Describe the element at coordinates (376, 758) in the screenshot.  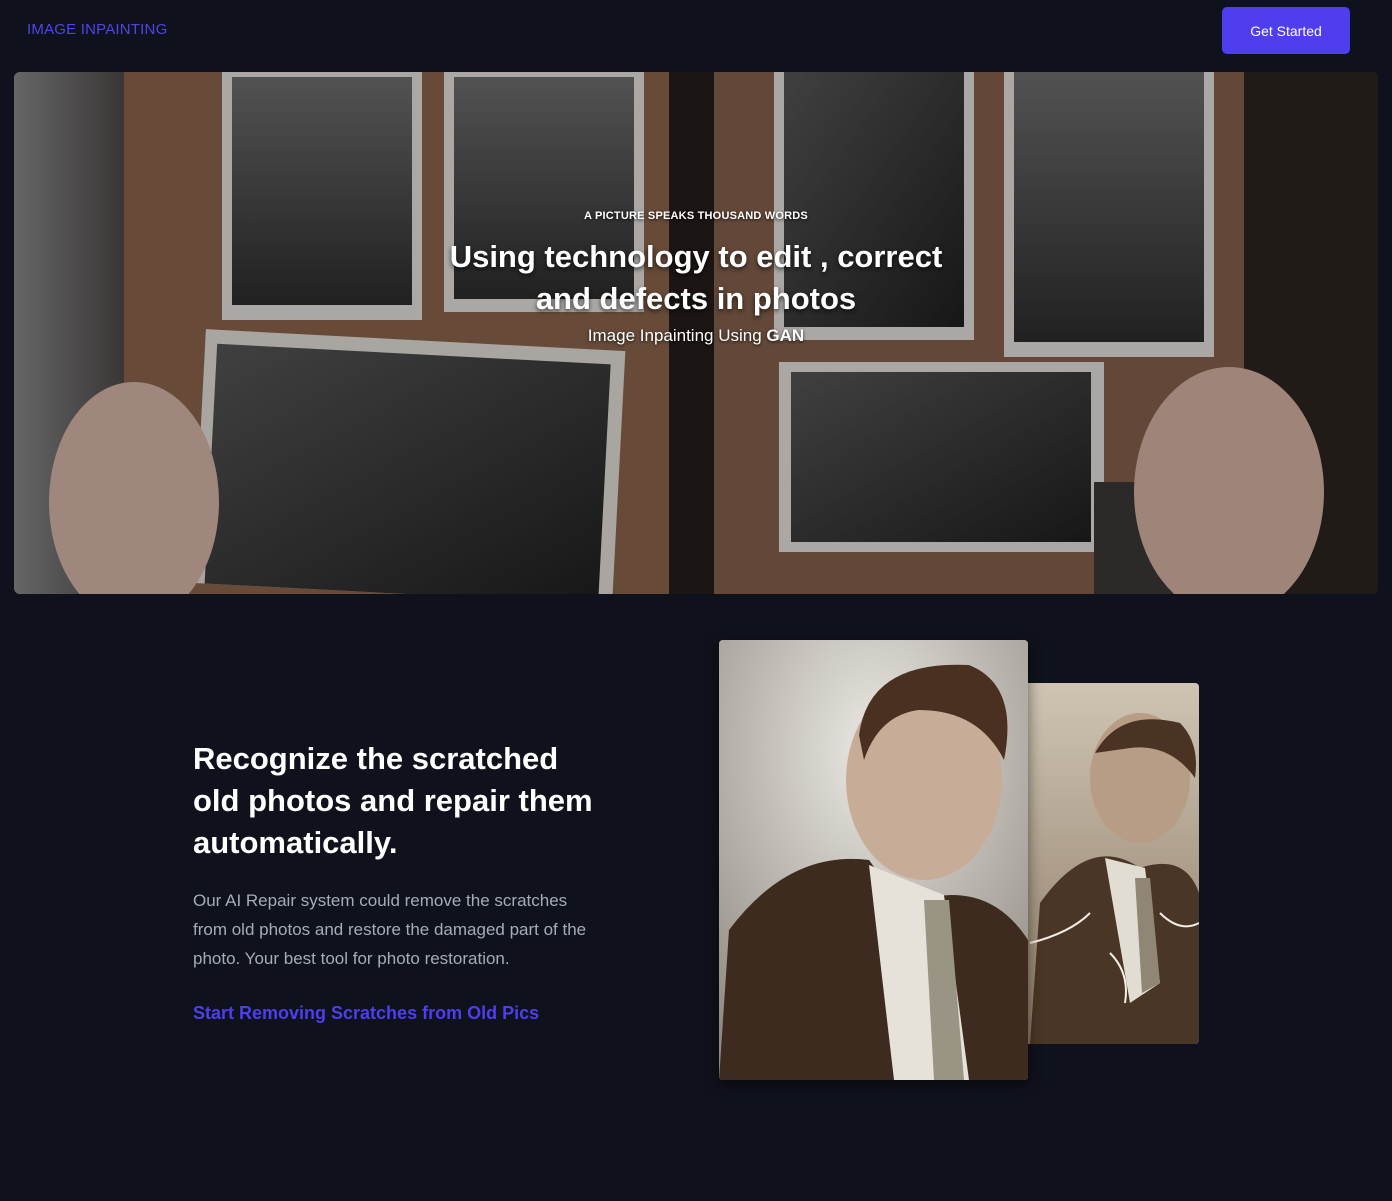
I see `feature-title-line1: Recognize the scratched` at that location.